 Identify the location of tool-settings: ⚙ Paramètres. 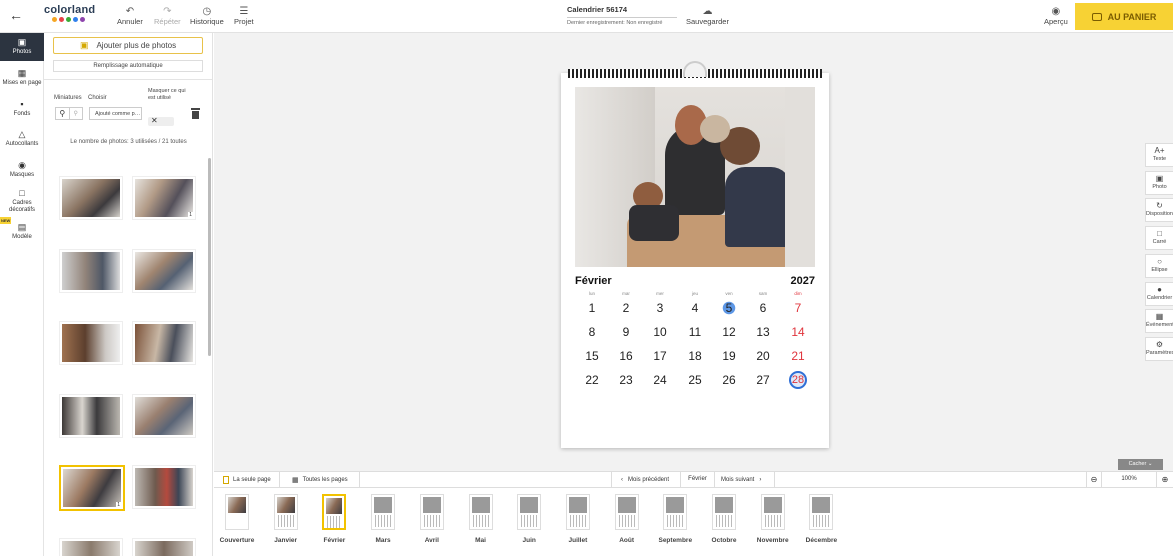
(1159, 349).